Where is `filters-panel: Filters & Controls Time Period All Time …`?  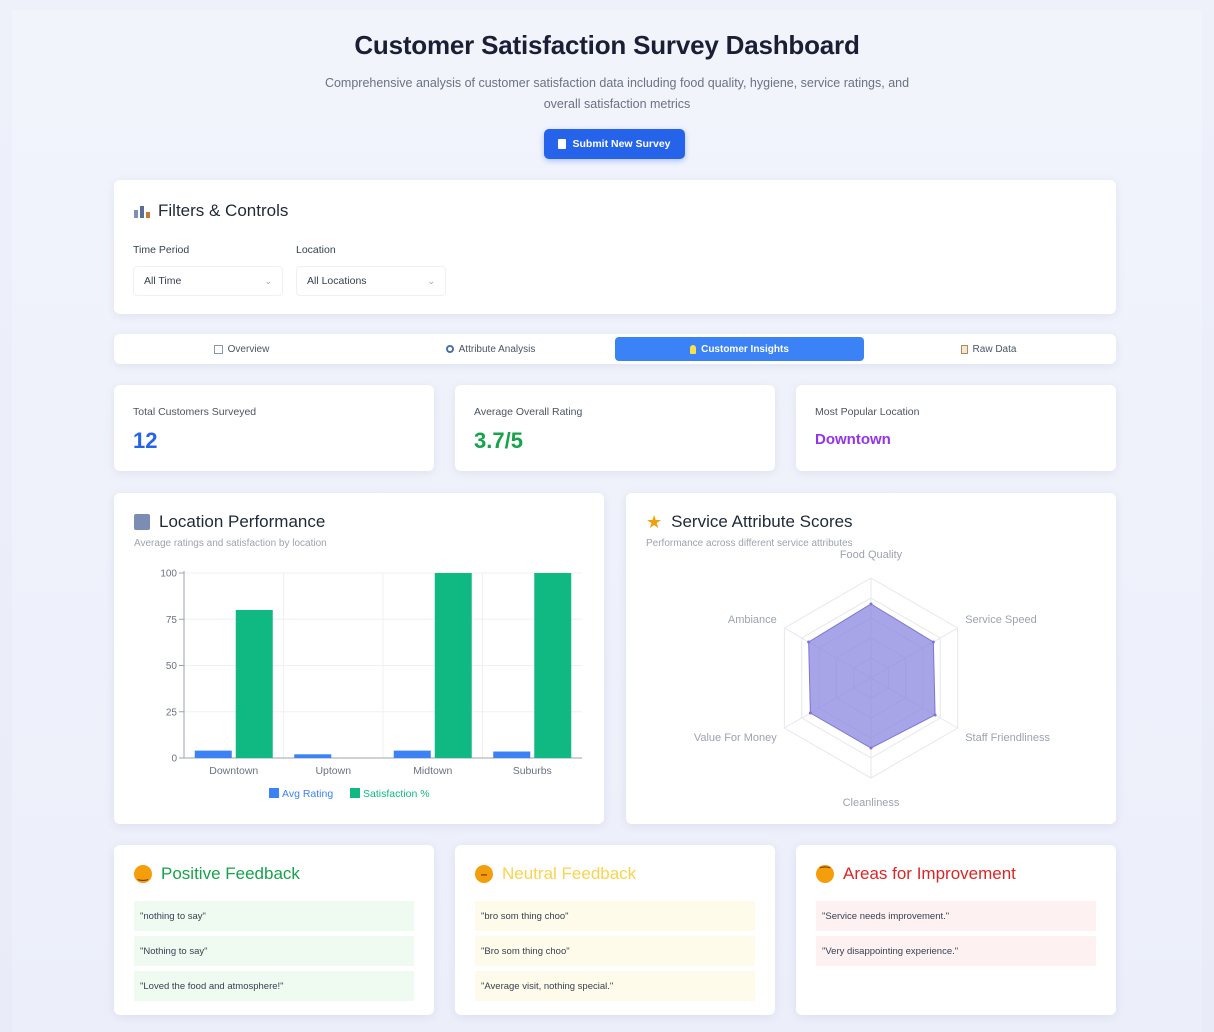
filters-panel: Filters & Controls Time Period All Time … is located at coordinates (615, 247).